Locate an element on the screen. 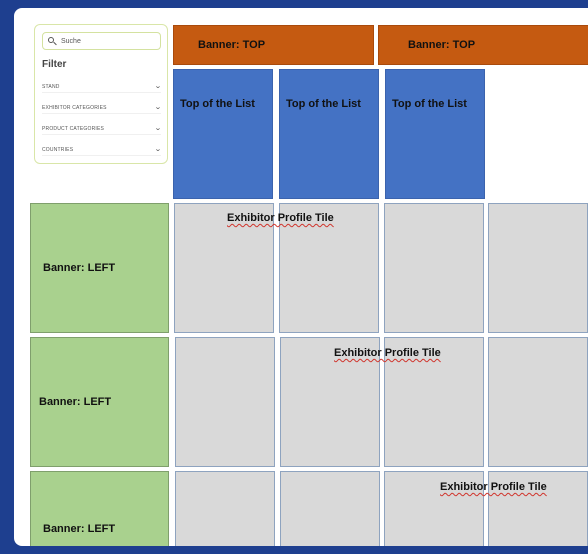 The width and height of the screenshot is (588, 554). top-of-list-tile-3: Top of the List is located at coordinates (435, 134).